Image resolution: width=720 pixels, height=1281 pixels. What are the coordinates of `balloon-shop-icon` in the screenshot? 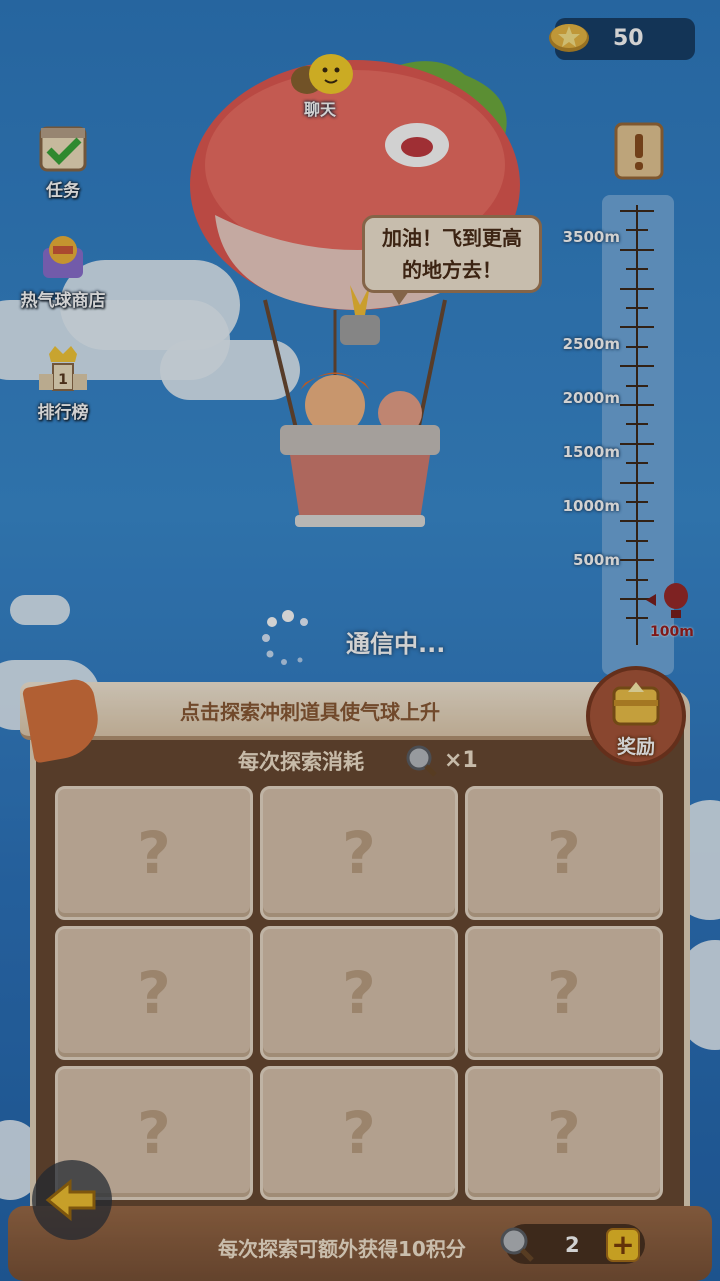 It's located at (63, 257).